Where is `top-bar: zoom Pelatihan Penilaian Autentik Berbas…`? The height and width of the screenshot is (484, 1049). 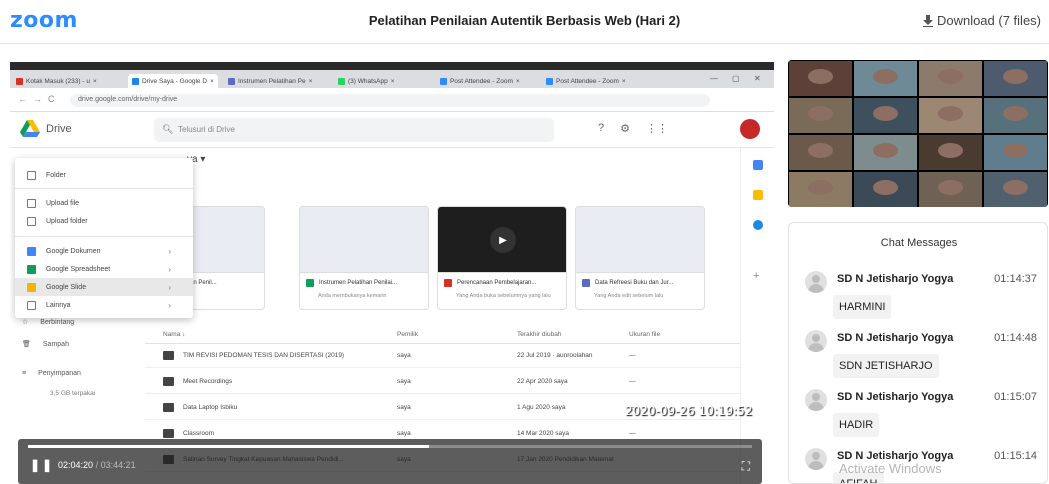
top-bar: zoom Pelatihan Penilaian Autentik Berbas… is located at coordinates (524, 22).